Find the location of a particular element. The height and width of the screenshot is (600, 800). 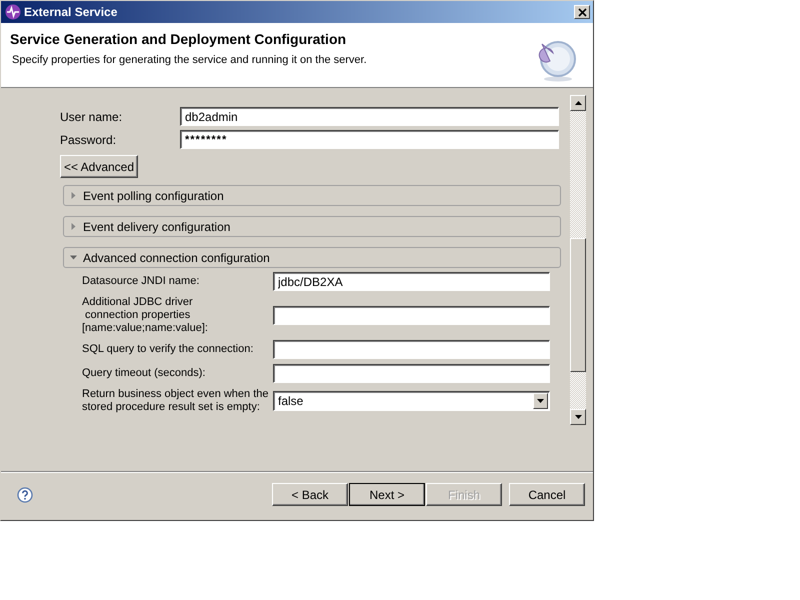

field-label: Return business object even when the stored procedure result set is empty: is located at coordinates (176, 401).